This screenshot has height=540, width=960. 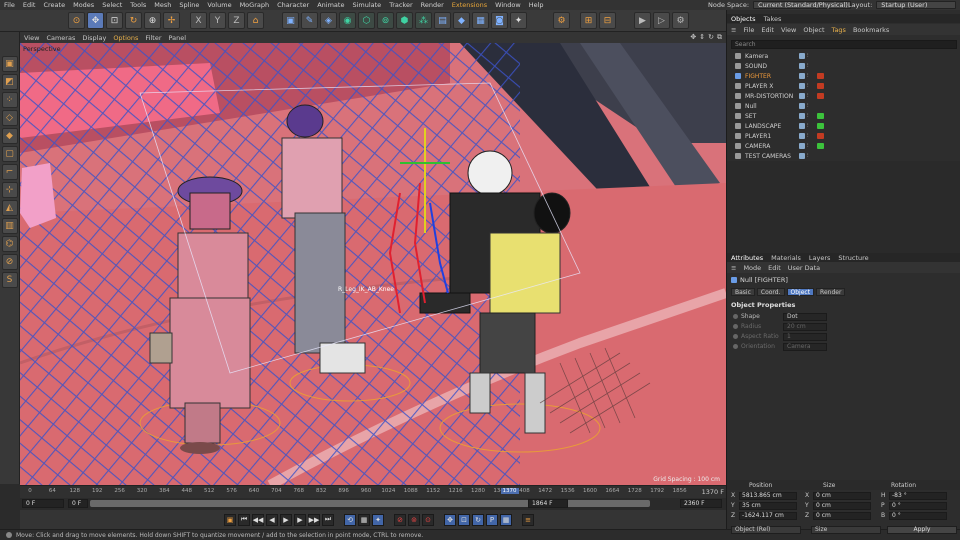 What do you see at coordinates (768, 496) in the screenshot?
I see `position-field: 5813.865 cm` at bounding box center [768, 496].